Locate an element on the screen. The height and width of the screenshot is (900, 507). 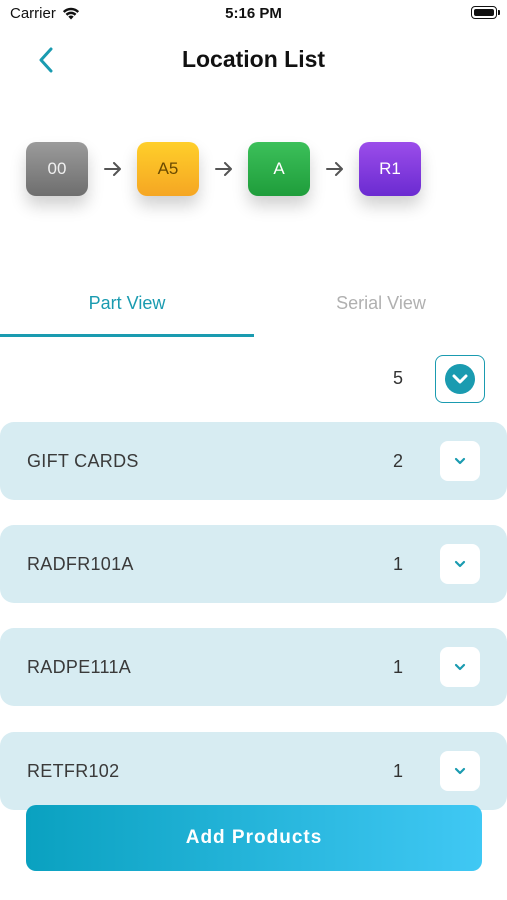
active-tab-indicator is located at coordinates (127, 335).